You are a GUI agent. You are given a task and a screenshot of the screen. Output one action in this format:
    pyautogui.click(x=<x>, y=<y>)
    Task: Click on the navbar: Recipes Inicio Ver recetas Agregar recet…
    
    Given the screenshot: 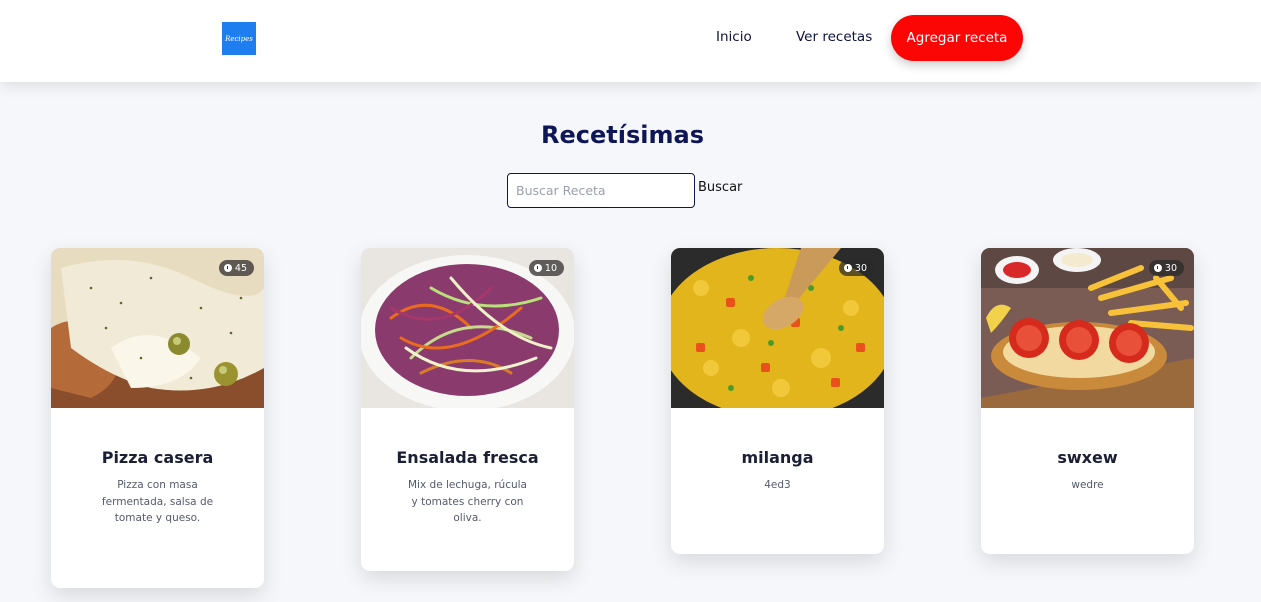 What is the action you would take?
    pyautogui.click(x=630, y=41)
    